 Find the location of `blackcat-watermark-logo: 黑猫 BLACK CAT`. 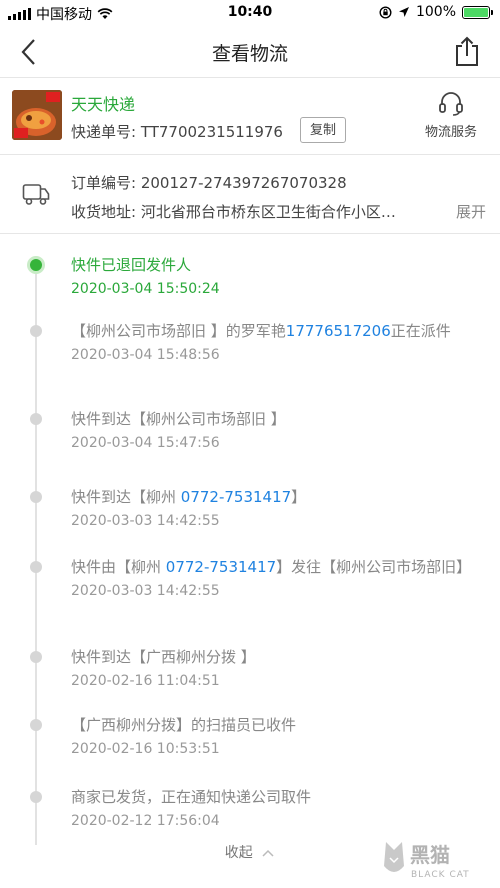

blackcat-watermark-logo: 黑猫 BLACK CAT is located at coordinates (427, 861).